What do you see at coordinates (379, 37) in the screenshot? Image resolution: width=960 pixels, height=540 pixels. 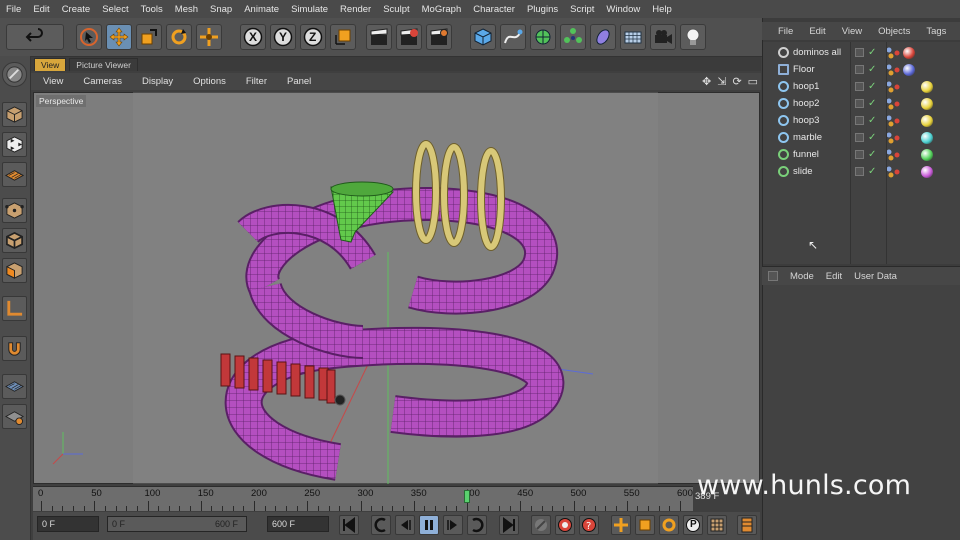 I see `render-view-button` at bounding box center [379, 37].